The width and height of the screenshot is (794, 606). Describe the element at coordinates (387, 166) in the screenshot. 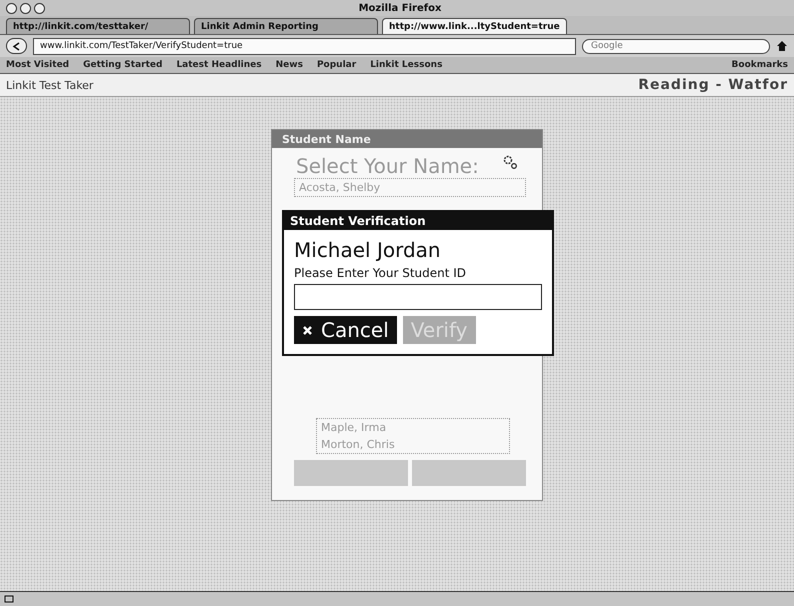

I see `panel-heading: Select Your Name:` at that location.